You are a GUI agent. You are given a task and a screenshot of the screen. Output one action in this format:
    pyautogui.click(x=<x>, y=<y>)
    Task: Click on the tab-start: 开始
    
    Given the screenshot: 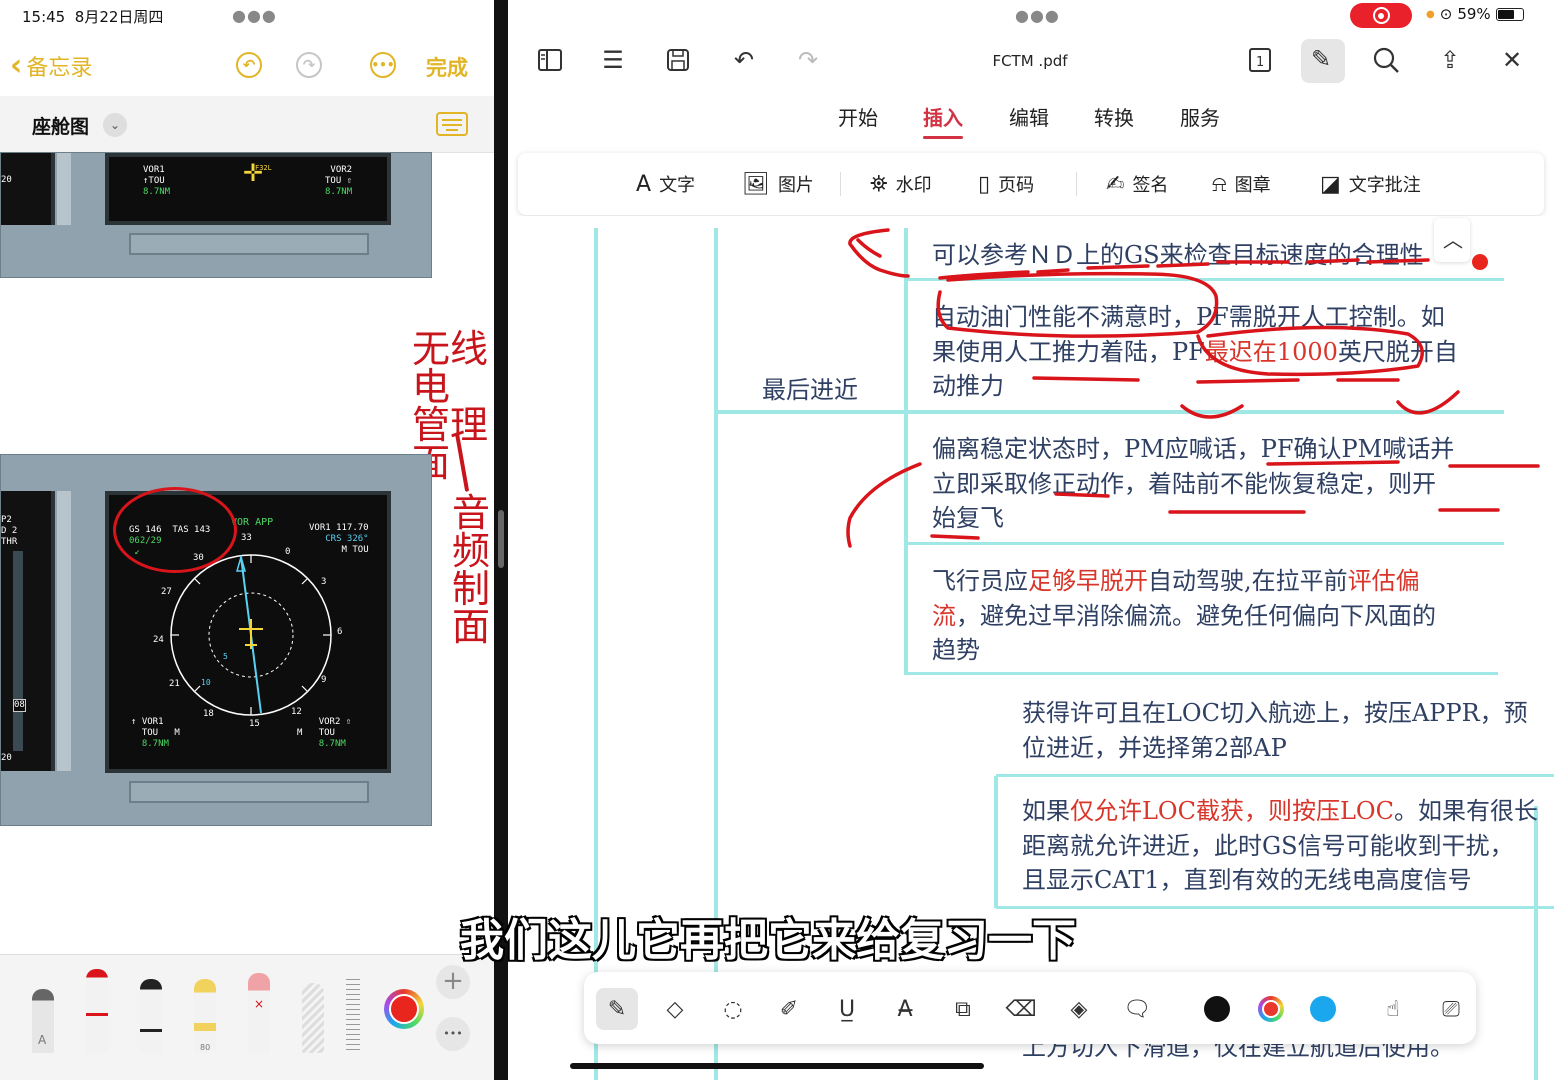 What is the action you would take?
    pyautogui.click(x=858, y=116)
    